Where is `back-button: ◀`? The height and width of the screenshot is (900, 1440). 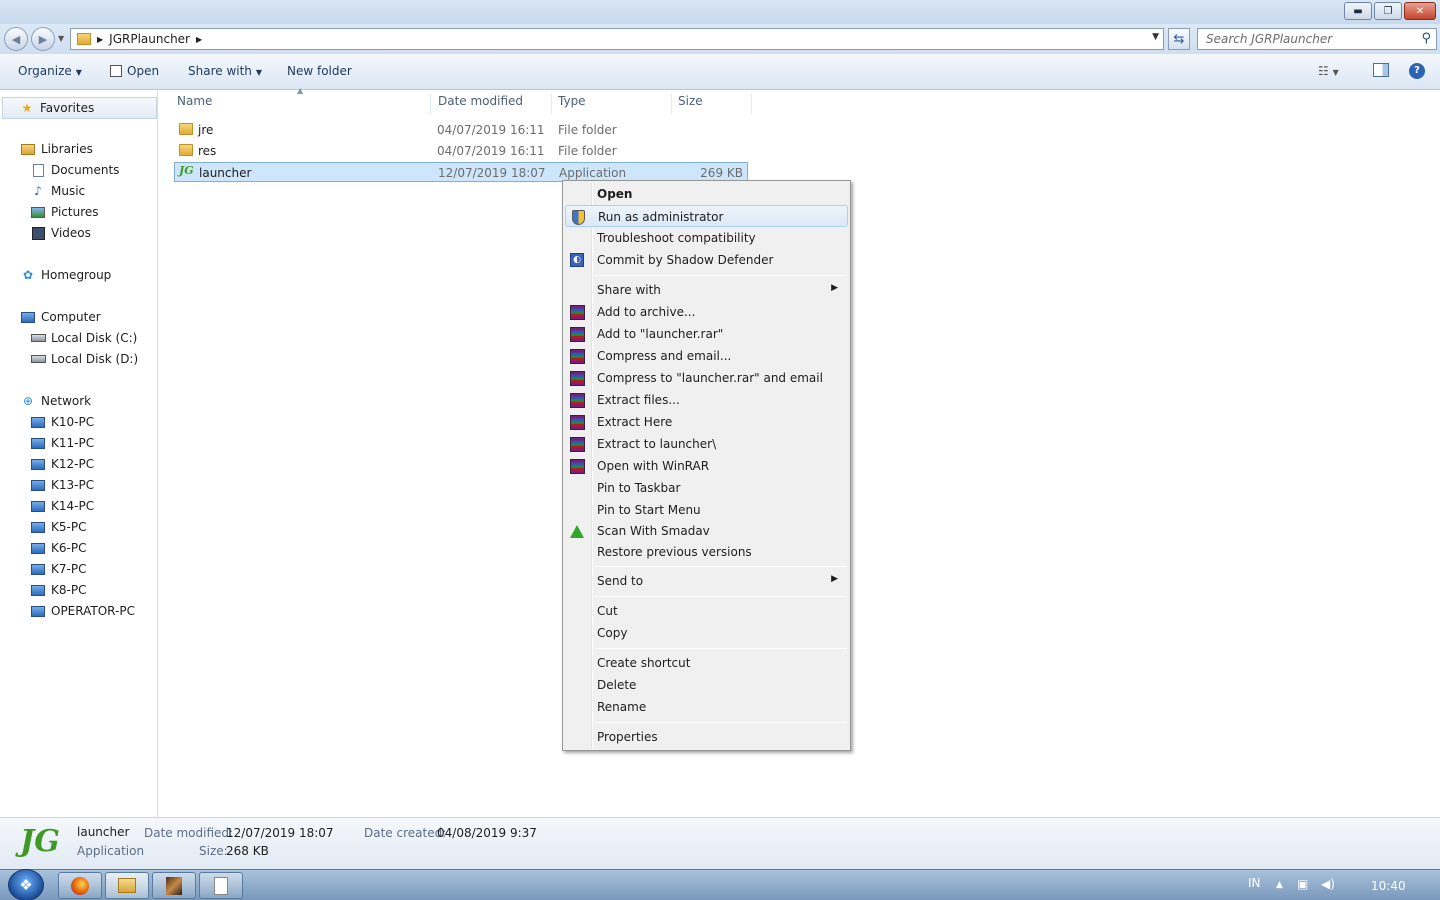
back-button: ◀ is located at coordinates (16, 39).